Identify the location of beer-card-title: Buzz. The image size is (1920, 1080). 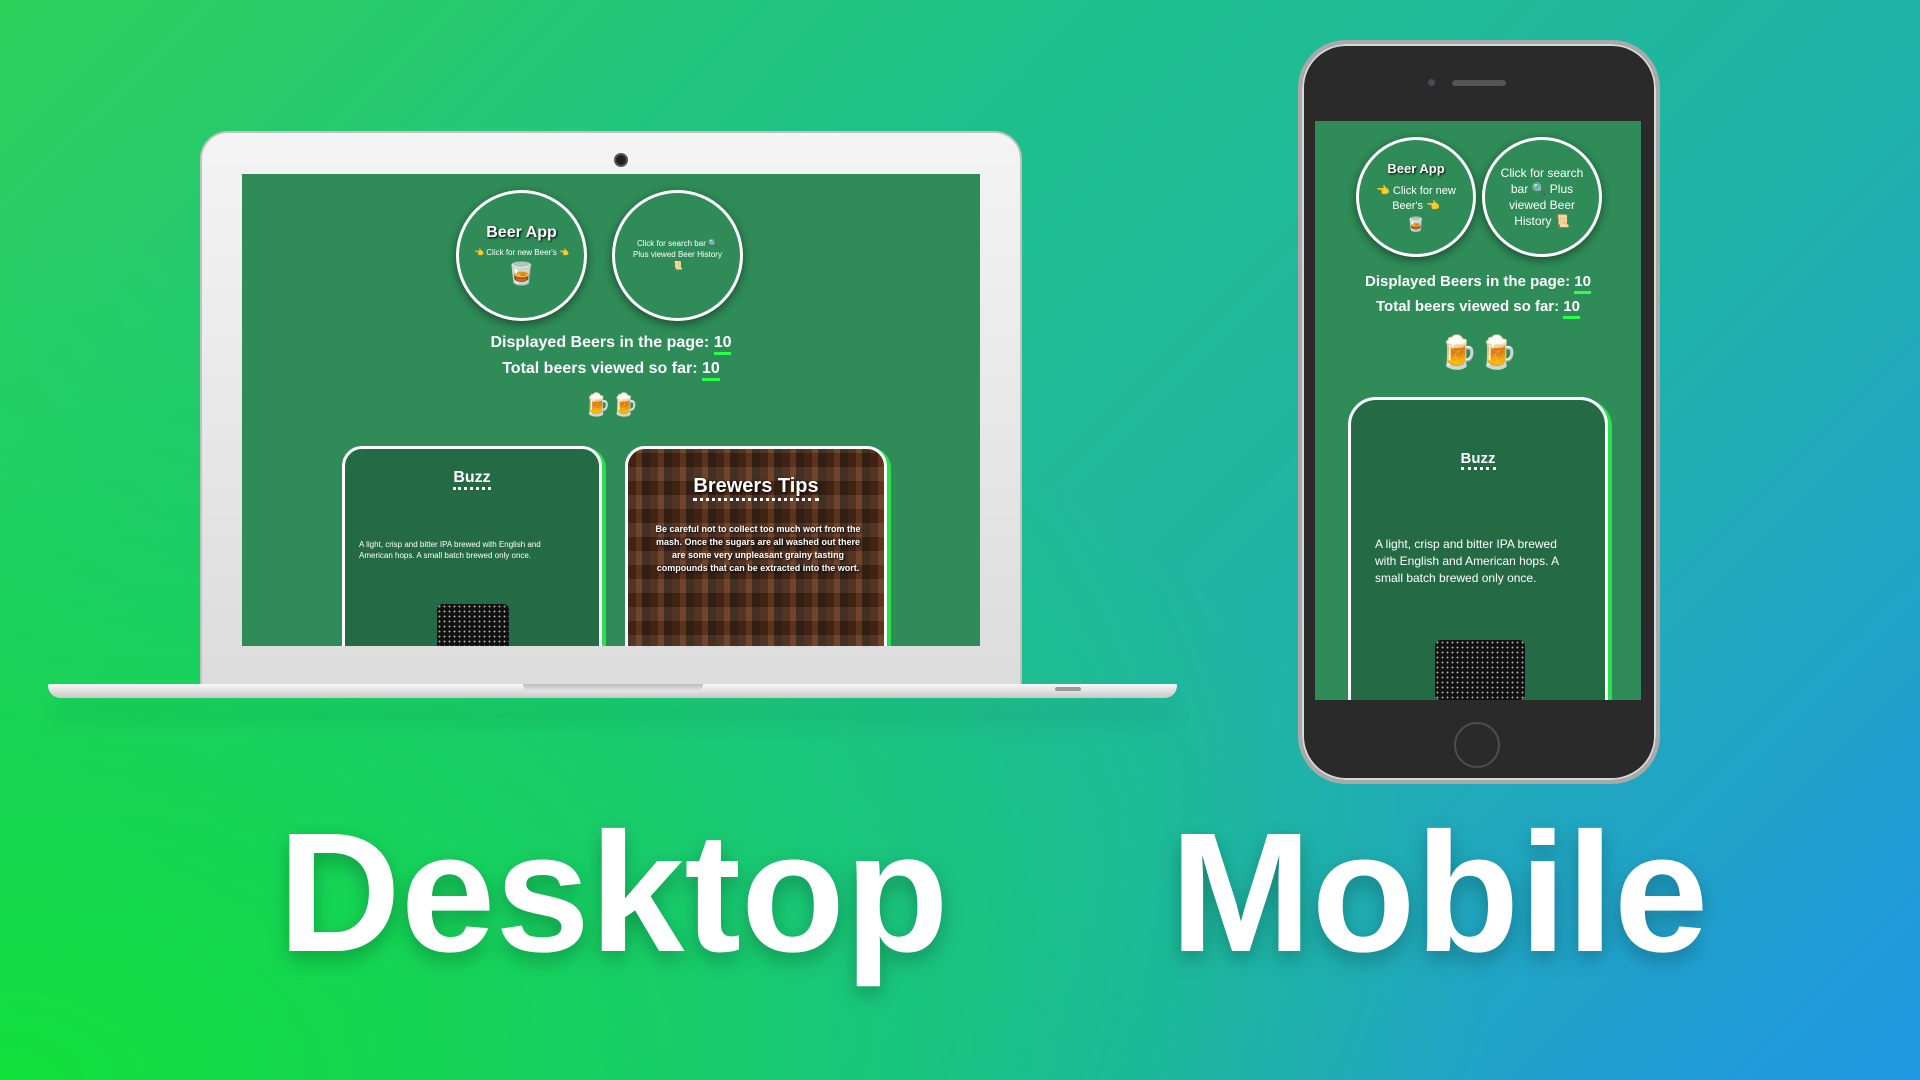
(472, 479).